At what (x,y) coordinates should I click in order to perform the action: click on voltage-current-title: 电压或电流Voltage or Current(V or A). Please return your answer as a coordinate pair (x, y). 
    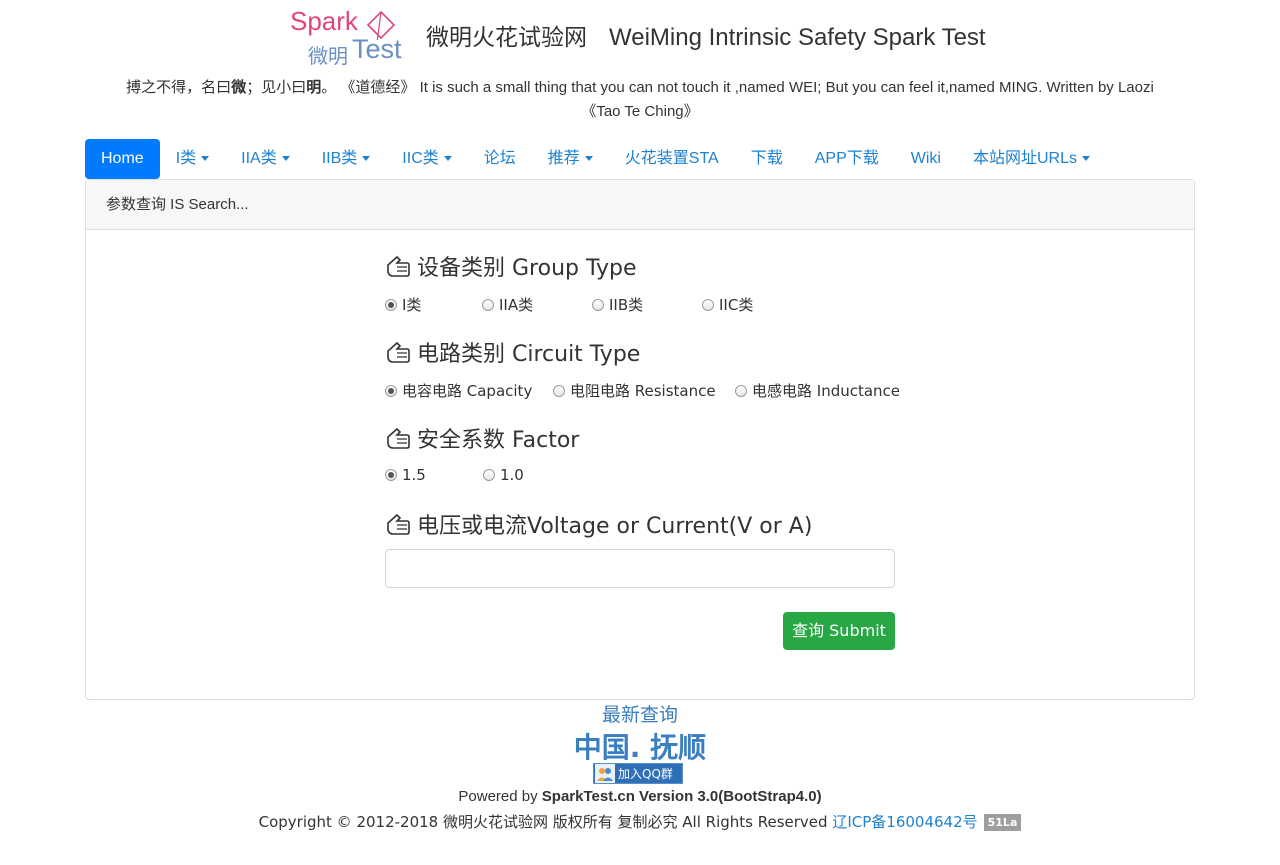
    Looking at the image, I should click on (598, 524).